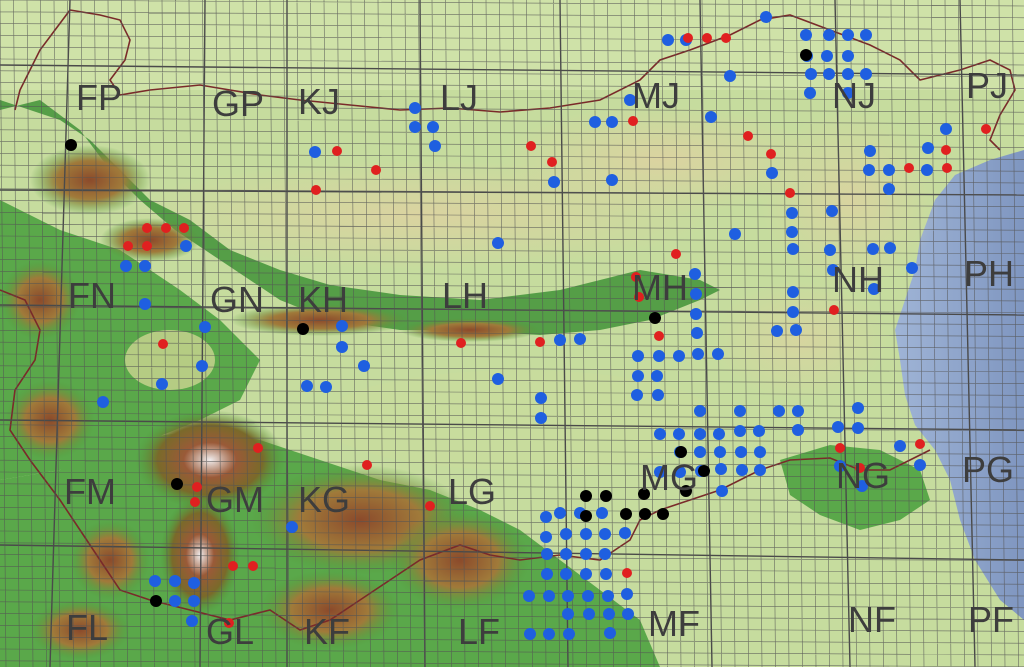 This screenshot has width=1024, height=667. What do you see at coordinates (472, 491) in the screenshot?
I see `grid-label-lg: LG` at bounding box center [472, 491].